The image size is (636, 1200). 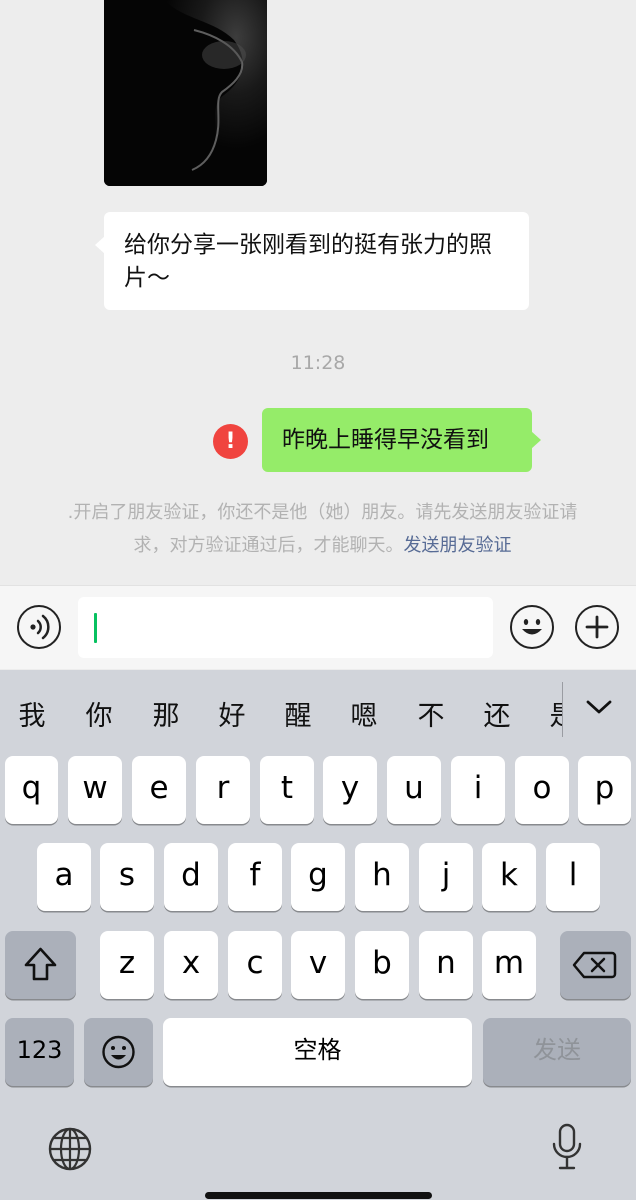 What do you see at coordinates (287, 790) in the screenshot?
I see `key-t: t` at bounding box center [287, 790].